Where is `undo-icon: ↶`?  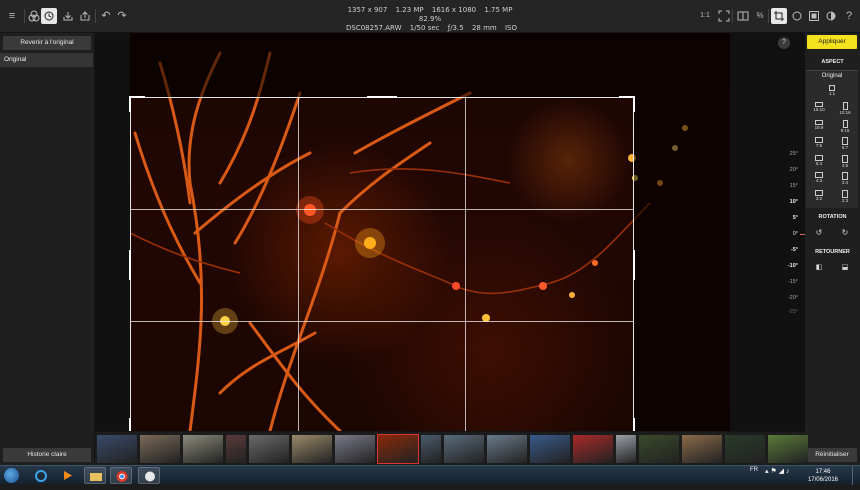 undo-icon: ↶ is located at coordinates (106, 16).